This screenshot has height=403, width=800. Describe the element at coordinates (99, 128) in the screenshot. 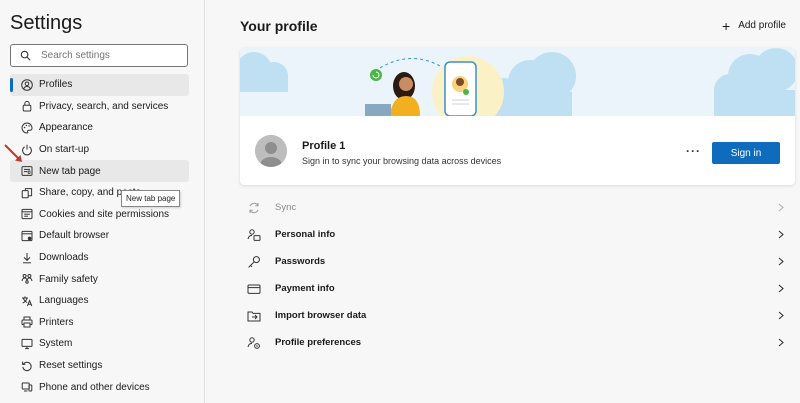

I see `sidebar-item-appearance: Appearance` at that location.